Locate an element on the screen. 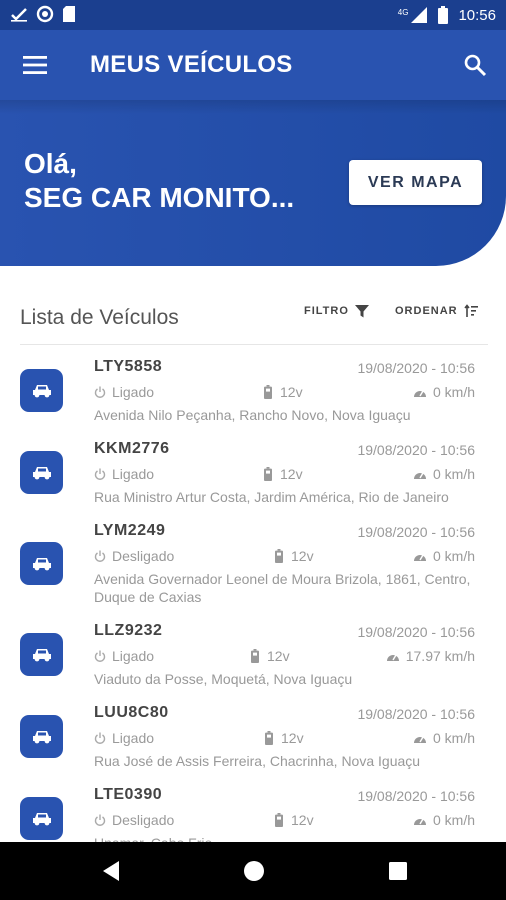 This screenshot has width=506, height=900. sort-button: ORDENAR is located at coordinates (436, 311).